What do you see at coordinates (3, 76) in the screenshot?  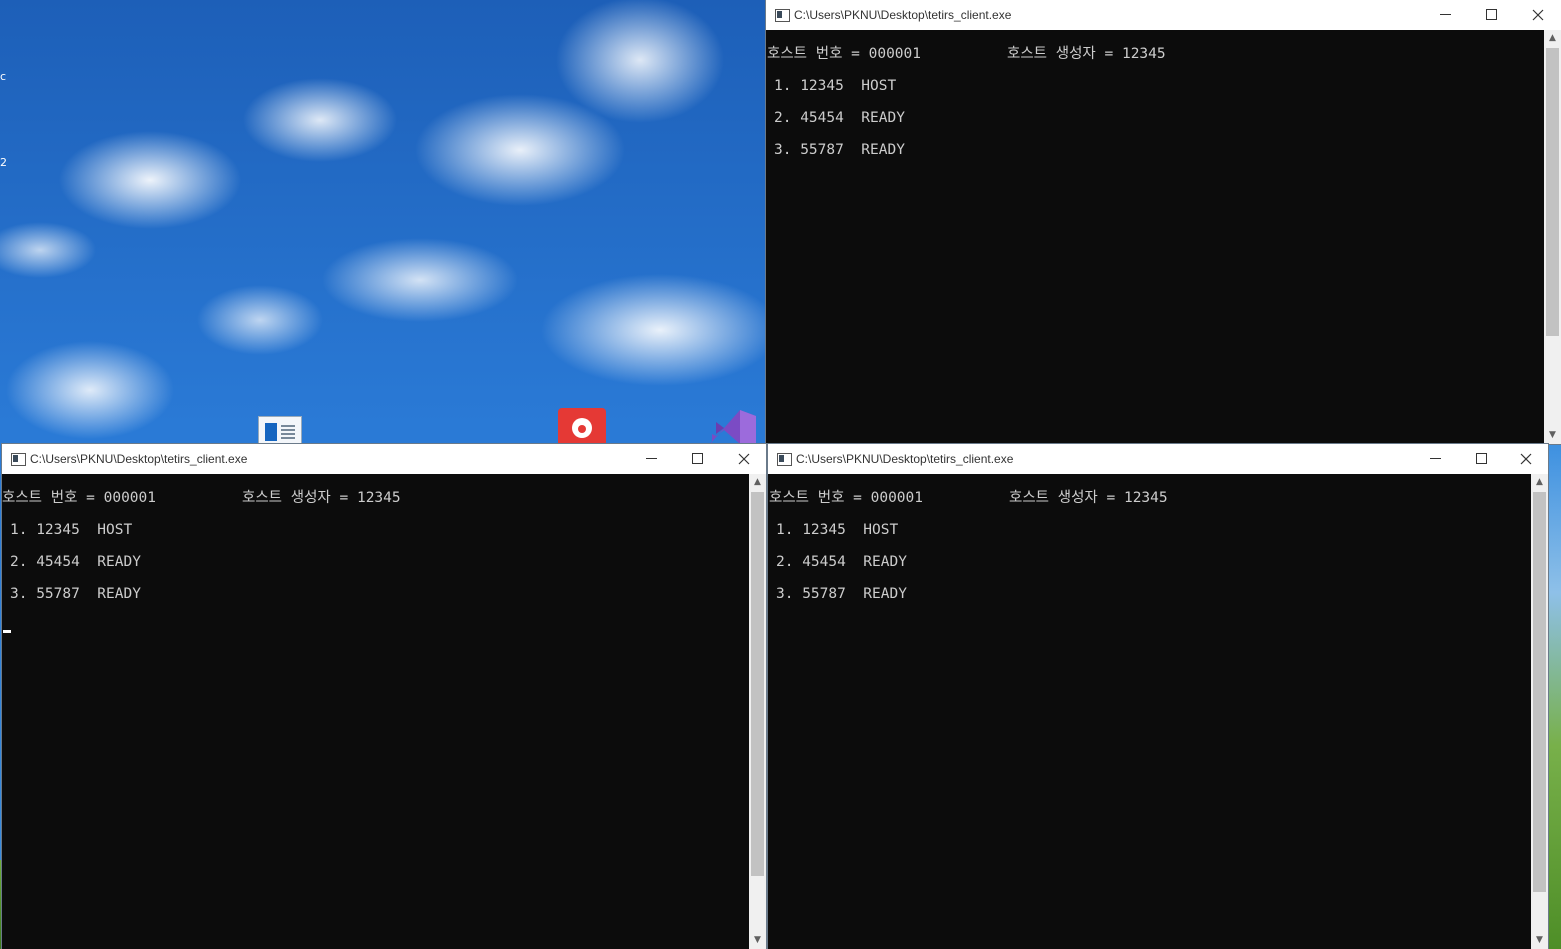 I see `desktop-edge-label: c` at bounding box center [3, 76].